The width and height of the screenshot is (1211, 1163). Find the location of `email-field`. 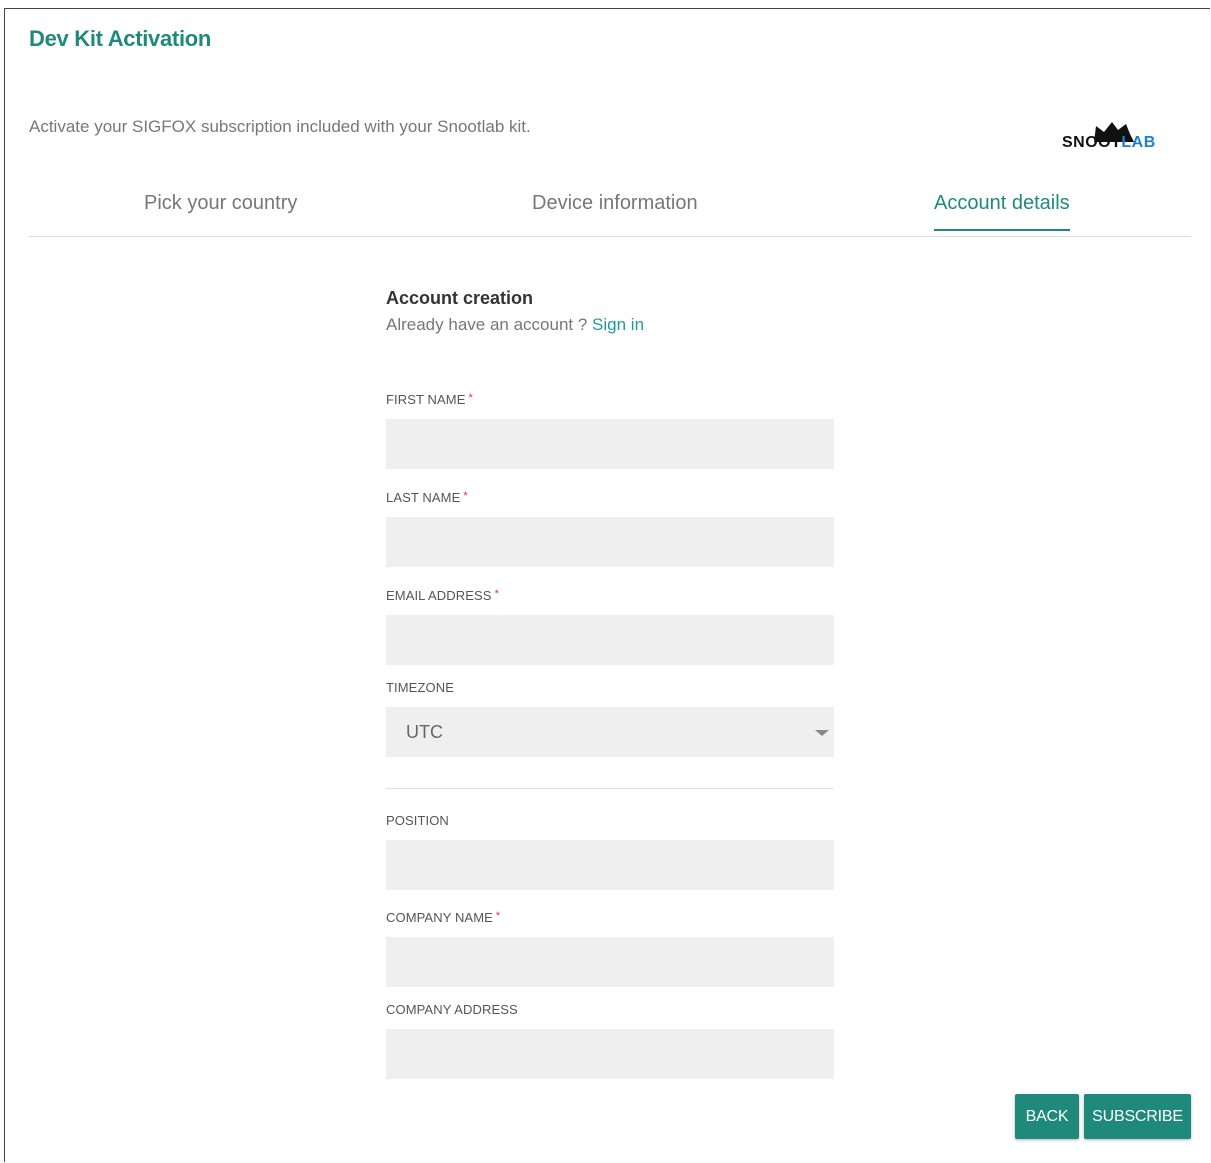

email-field is located at coordinates (610, 640).